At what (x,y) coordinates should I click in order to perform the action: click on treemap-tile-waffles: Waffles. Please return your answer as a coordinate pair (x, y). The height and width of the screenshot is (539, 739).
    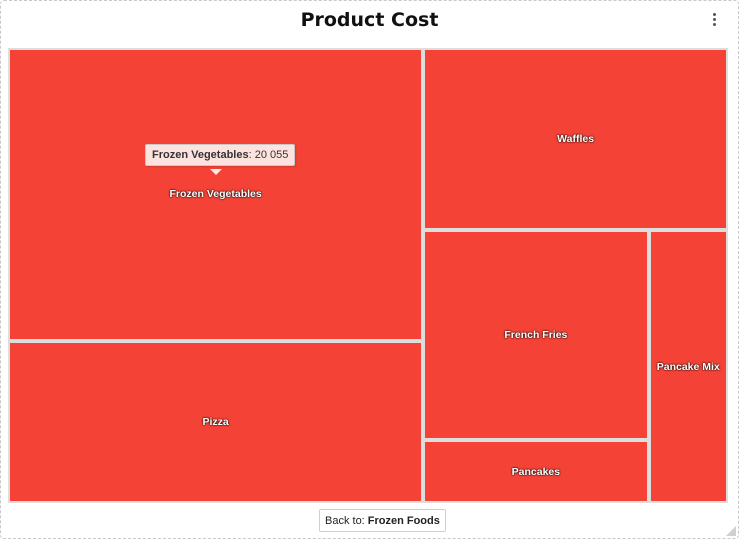
    Looking at the image, I should click on (575, 139).